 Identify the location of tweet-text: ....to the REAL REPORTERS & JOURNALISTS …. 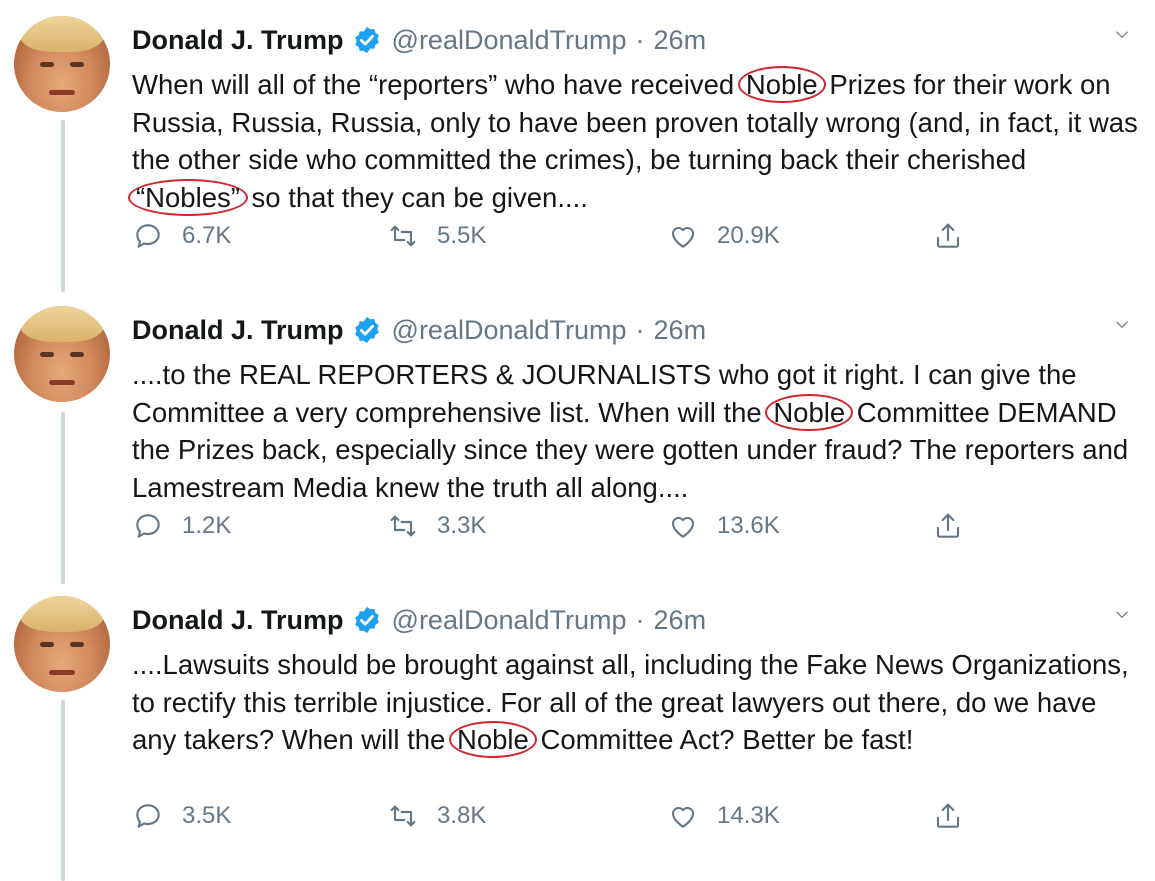
(637, 431).